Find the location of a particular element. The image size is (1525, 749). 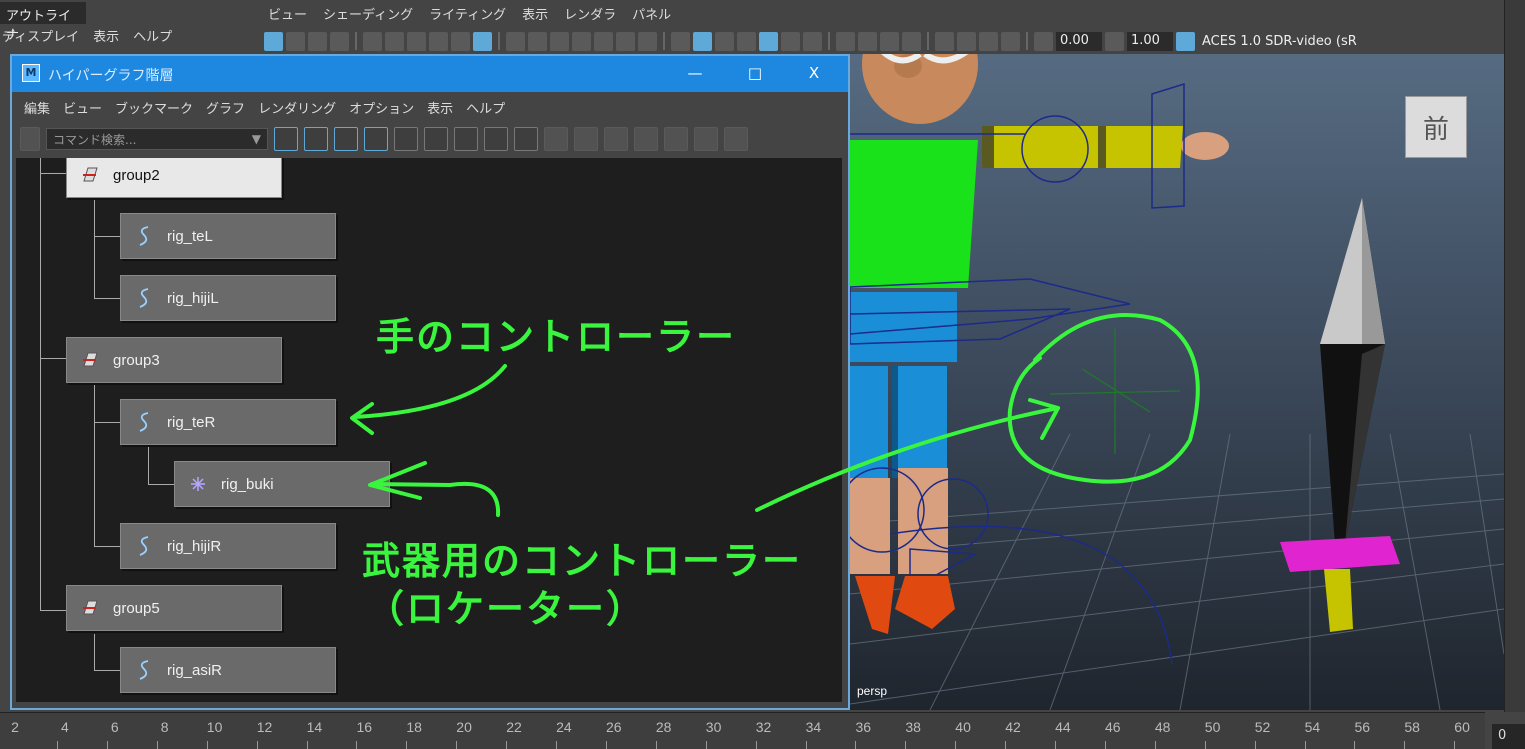

depth-of-field-icon is located at coordinates (911, 41).